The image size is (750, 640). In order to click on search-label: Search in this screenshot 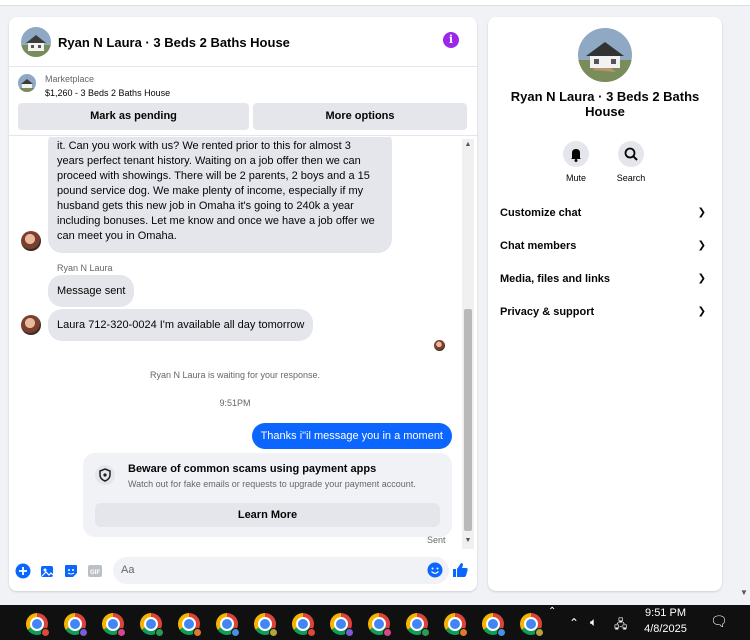, I will do `click(631, 178)`.